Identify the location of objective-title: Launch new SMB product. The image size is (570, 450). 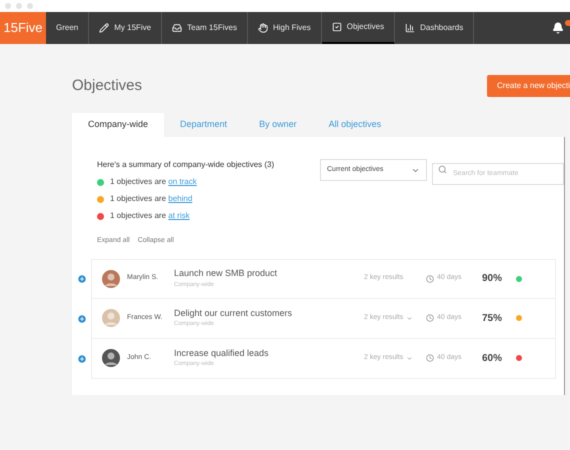
(226, 273).